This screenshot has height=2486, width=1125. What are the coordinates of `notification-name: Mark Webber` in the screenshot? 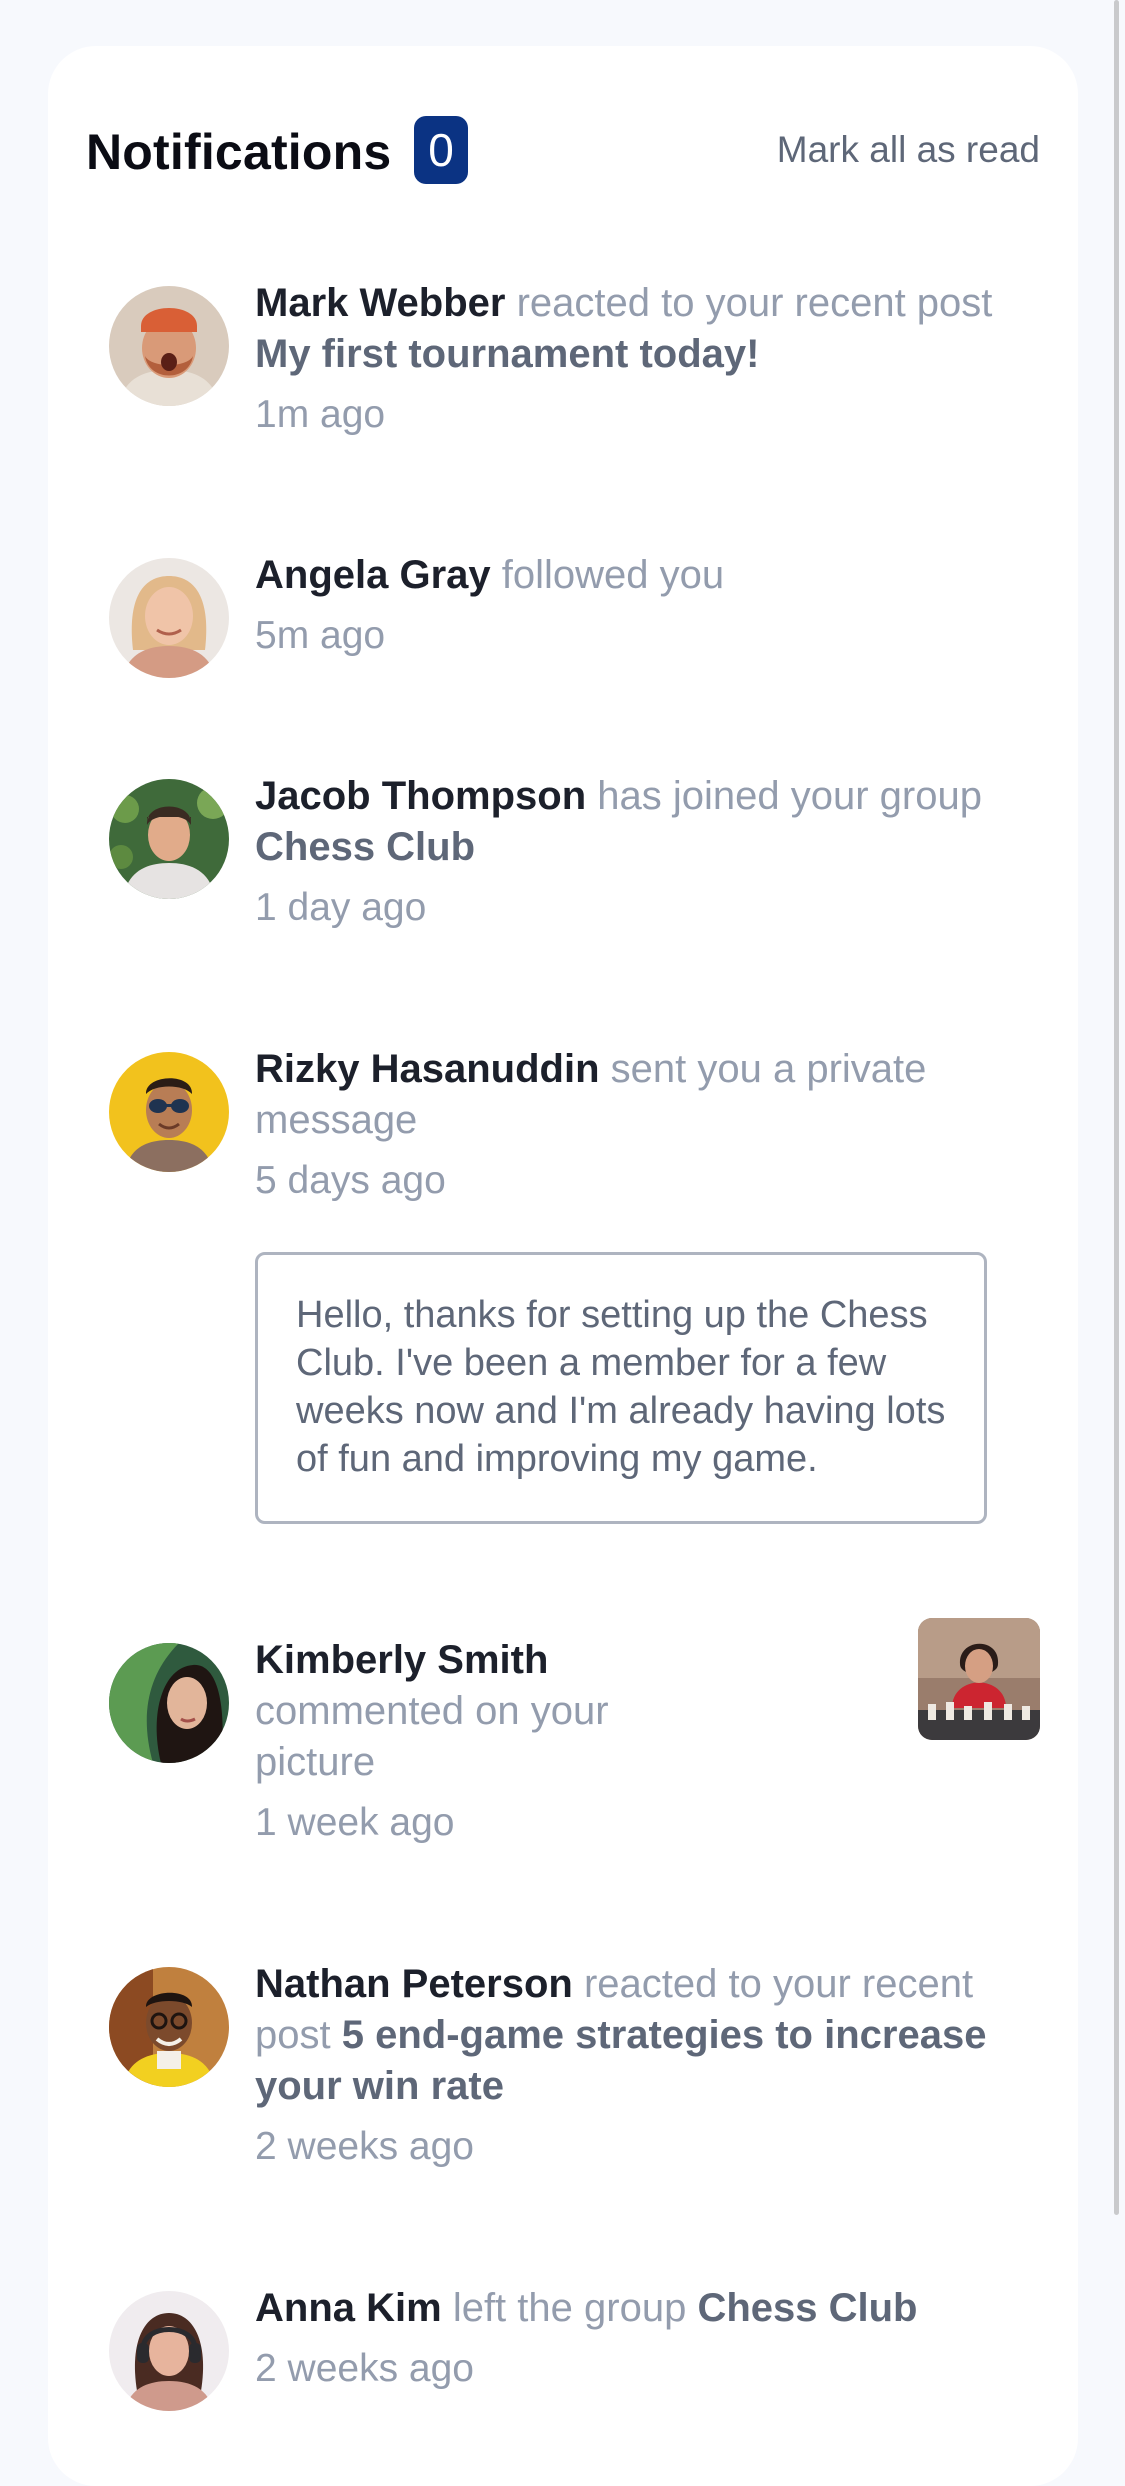 It's located at (380, 303).